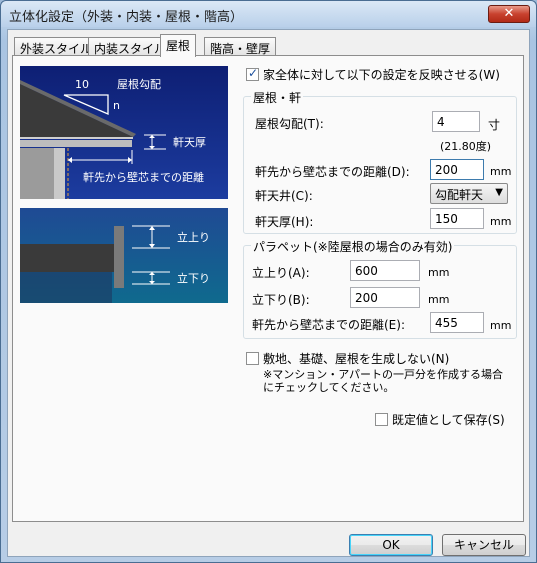 The width and height of the screenshot is (537, 563). Describe the element at coordinates (494, 125) in the screenshot. I see `roof-pitch-unit: 寸` at that location.